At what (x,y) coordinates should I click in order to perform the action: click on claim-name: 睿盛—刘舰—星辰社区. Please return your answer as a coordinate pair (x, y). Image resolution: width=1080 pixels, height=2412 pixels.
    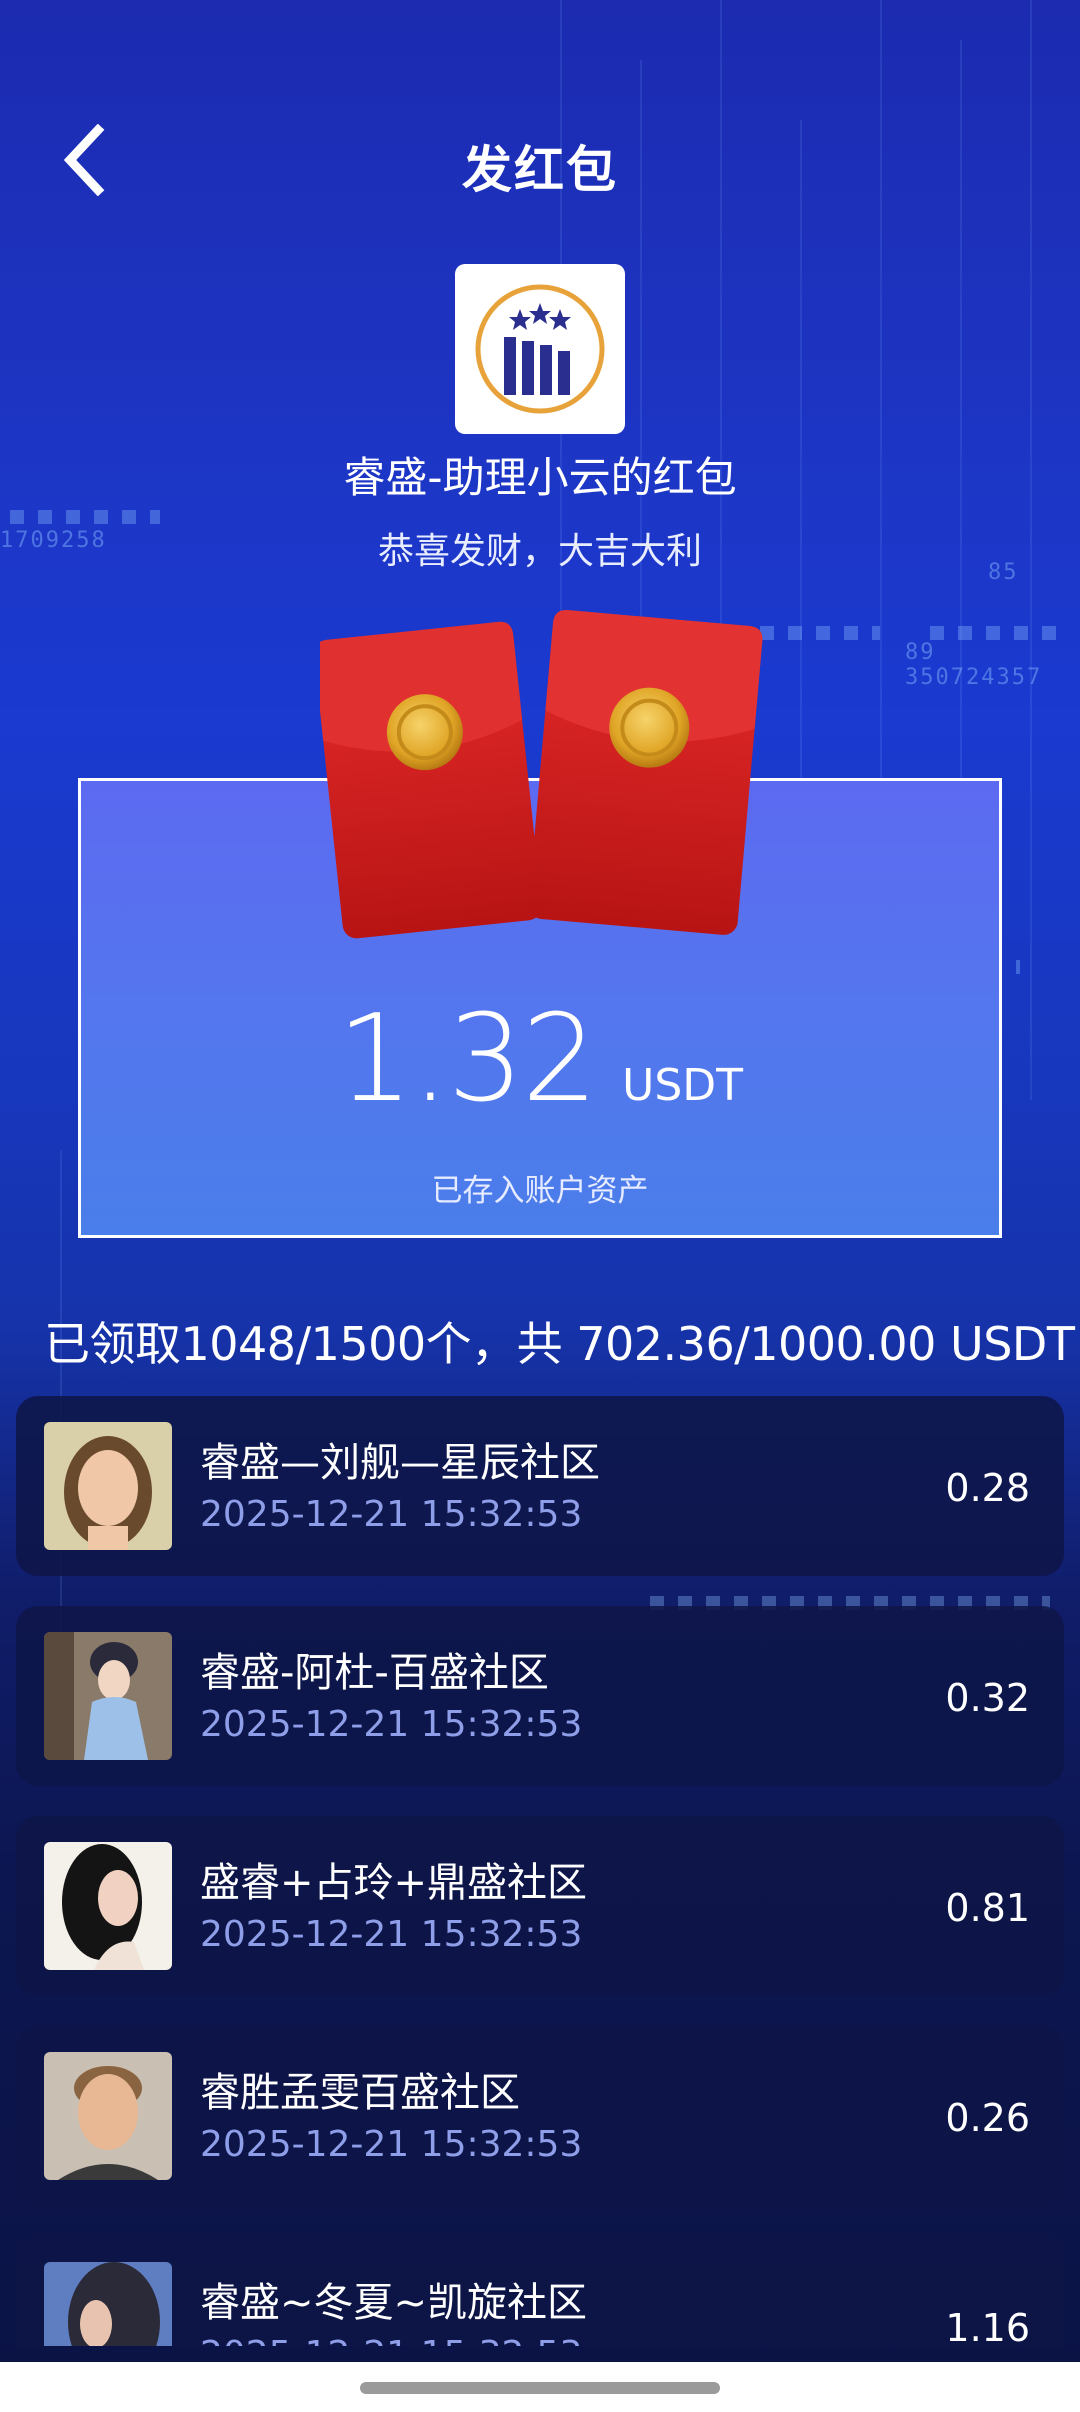
    Looking at the image, I should click on (400, 1463).